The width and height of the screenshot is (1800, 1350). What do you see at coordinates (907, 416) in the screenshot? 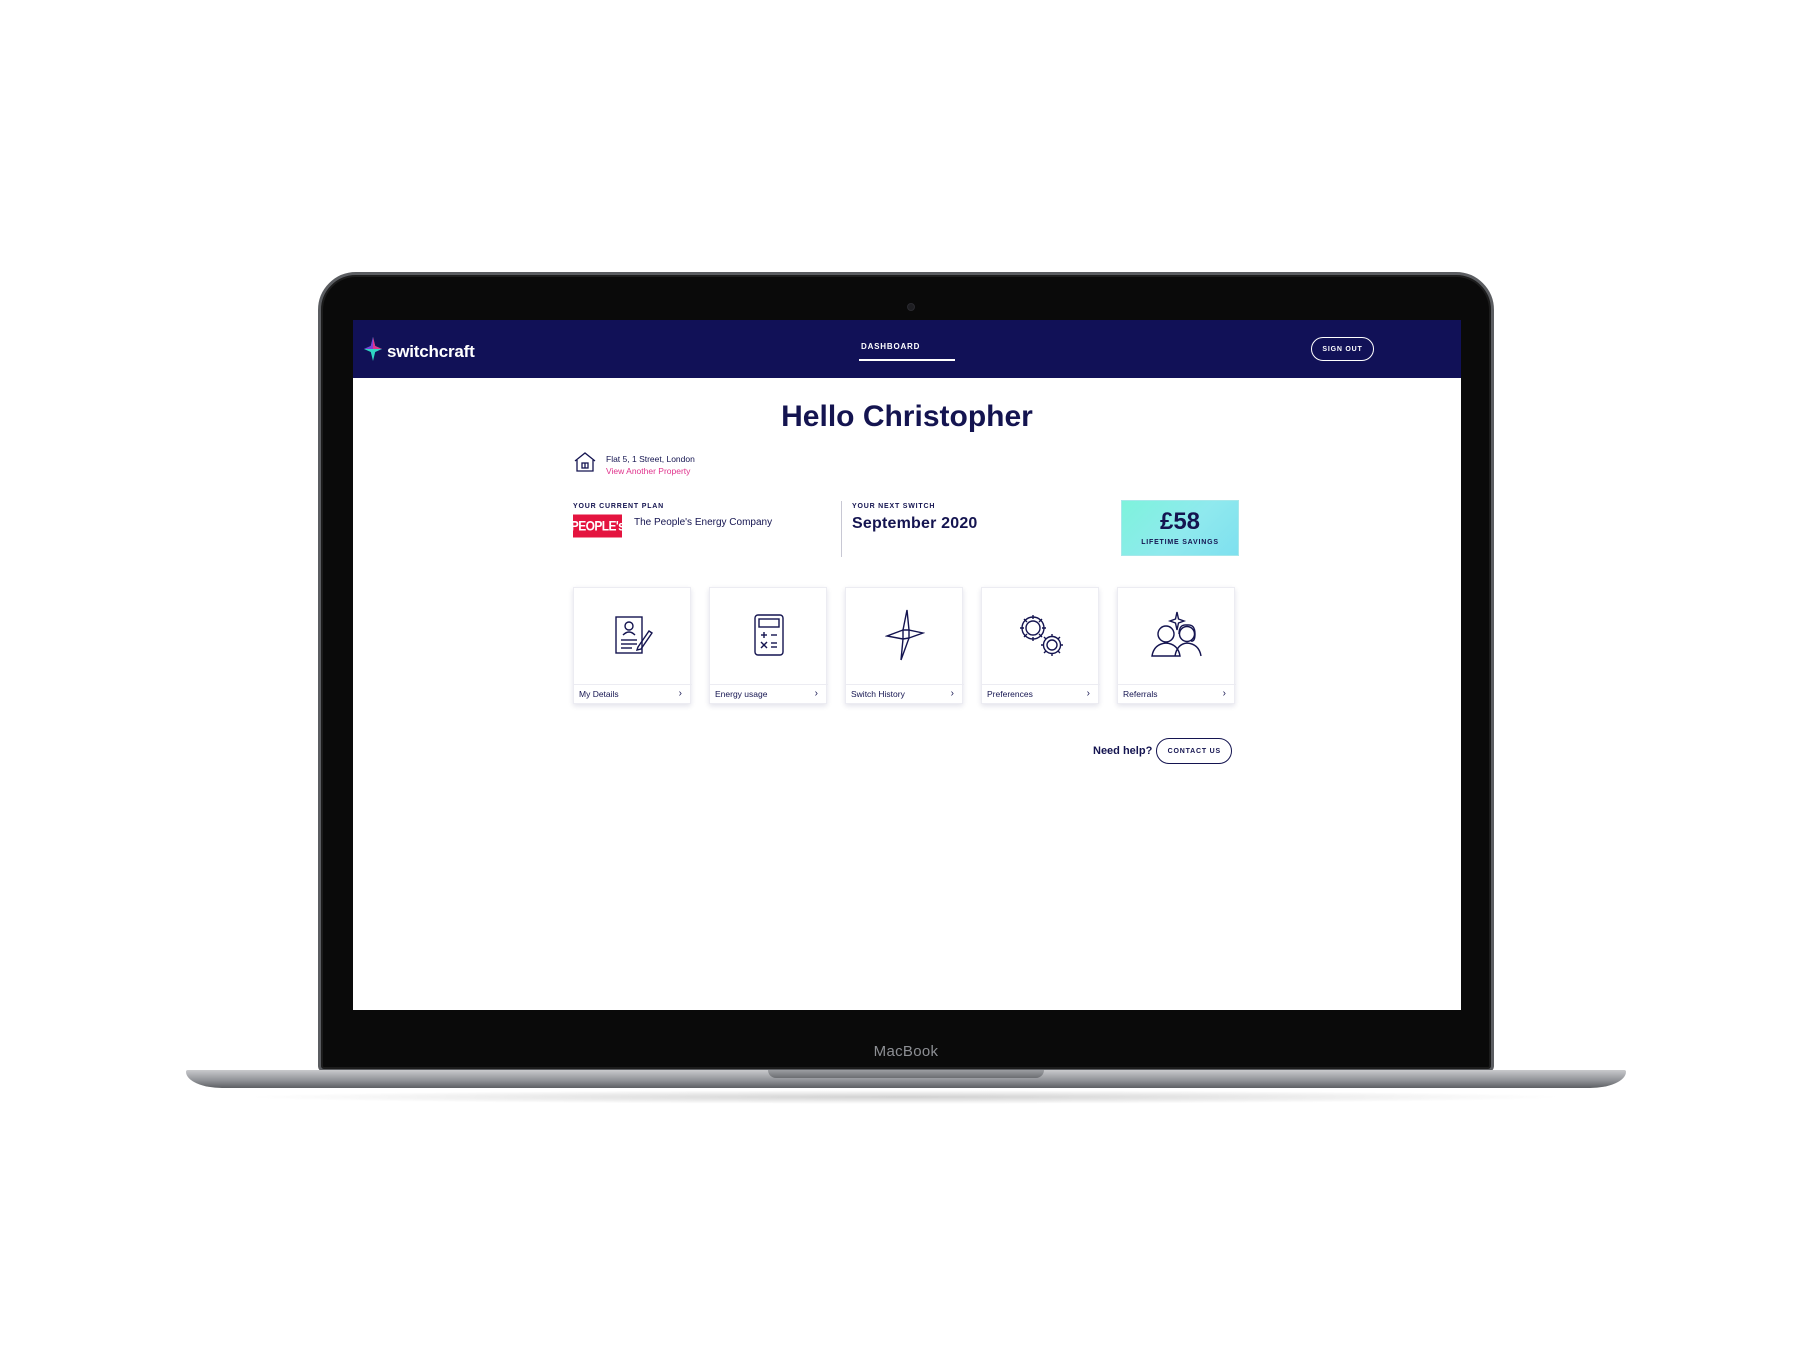
I see `page-title: Hello Christopher` at bounding box center [907, 416].